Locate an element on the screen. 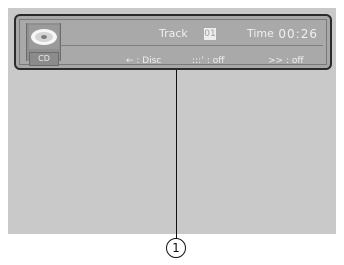  source-sidebar: CD is located at coordinates (43, 44).